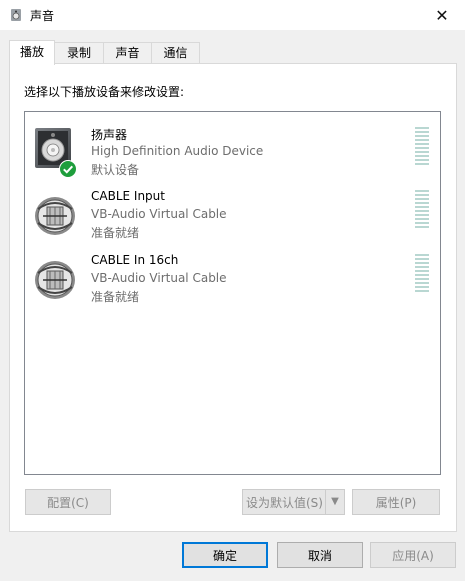  What do you see at coordinates (68, 169) in the screenshot?
I see `default-check-icon` at bounding box center [68, 169].